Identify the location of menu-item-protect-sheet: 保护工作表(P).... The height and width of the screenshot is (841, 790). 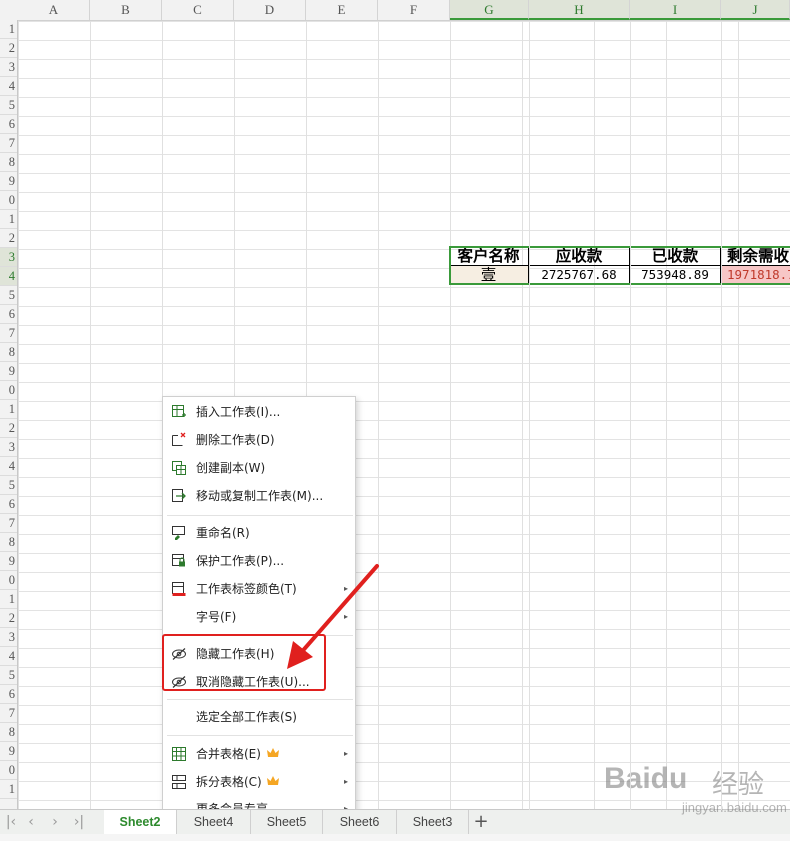
(259, 561).